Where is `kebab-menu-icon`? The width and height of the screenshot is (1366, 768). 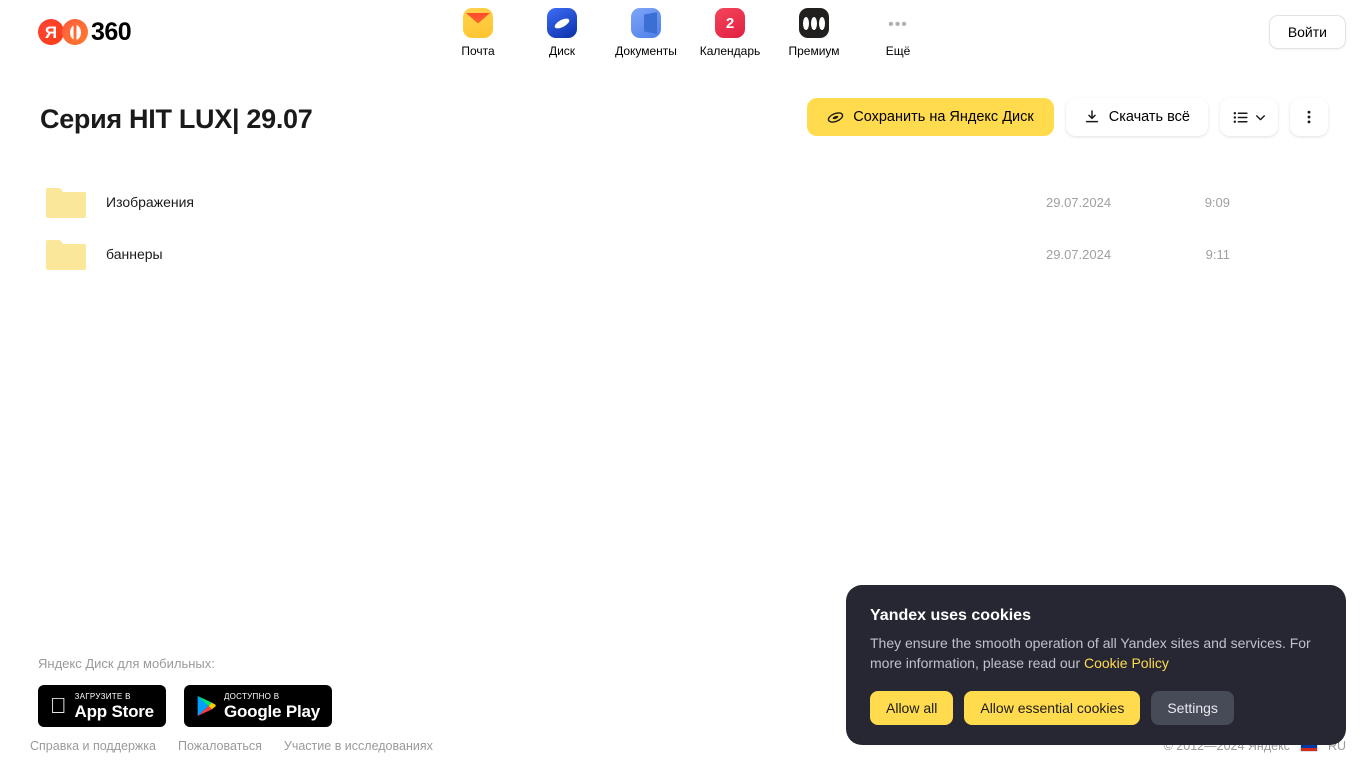 kebab-menu-icon is located at coordinates (1309, 117).